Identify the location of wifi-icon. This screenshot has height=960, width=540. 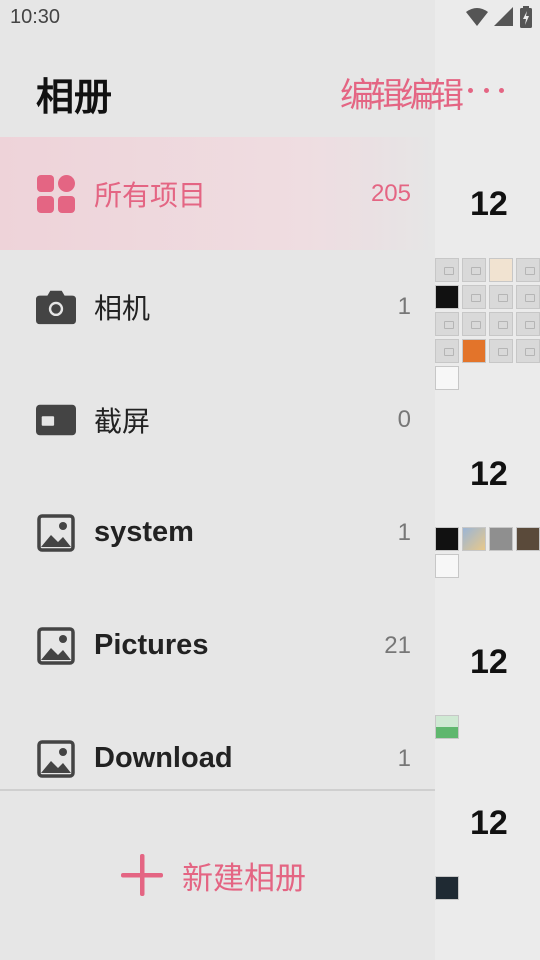
(477, 17).